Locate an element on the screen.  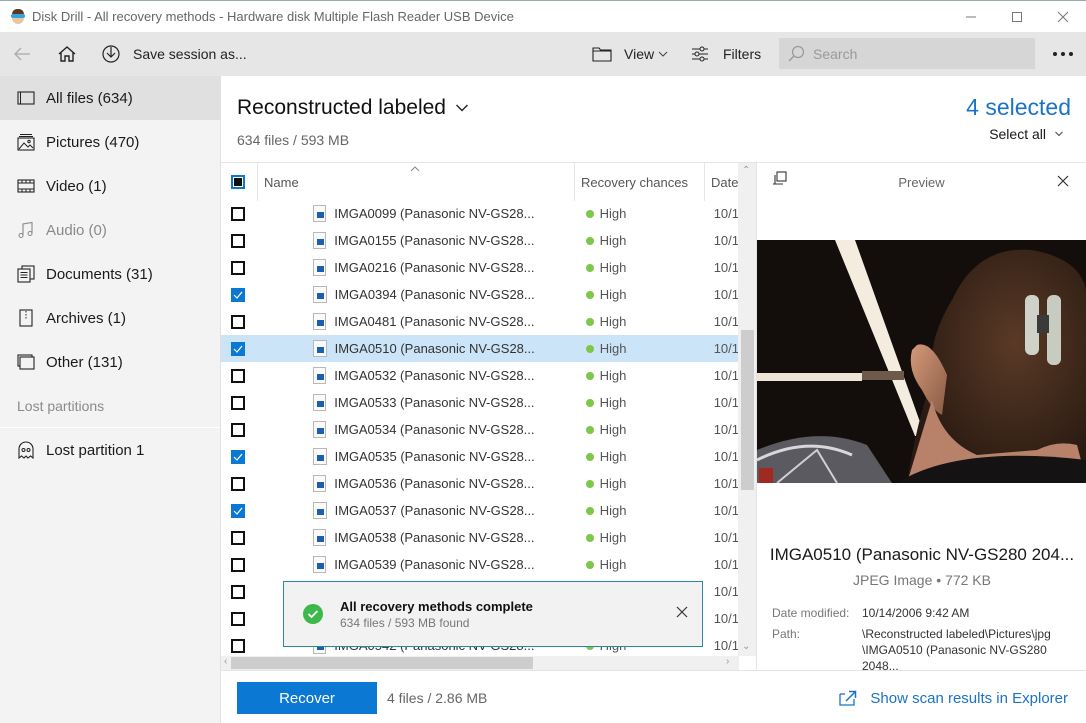
select-all-dropdown: Select all is located at coordinates (1026, 134).